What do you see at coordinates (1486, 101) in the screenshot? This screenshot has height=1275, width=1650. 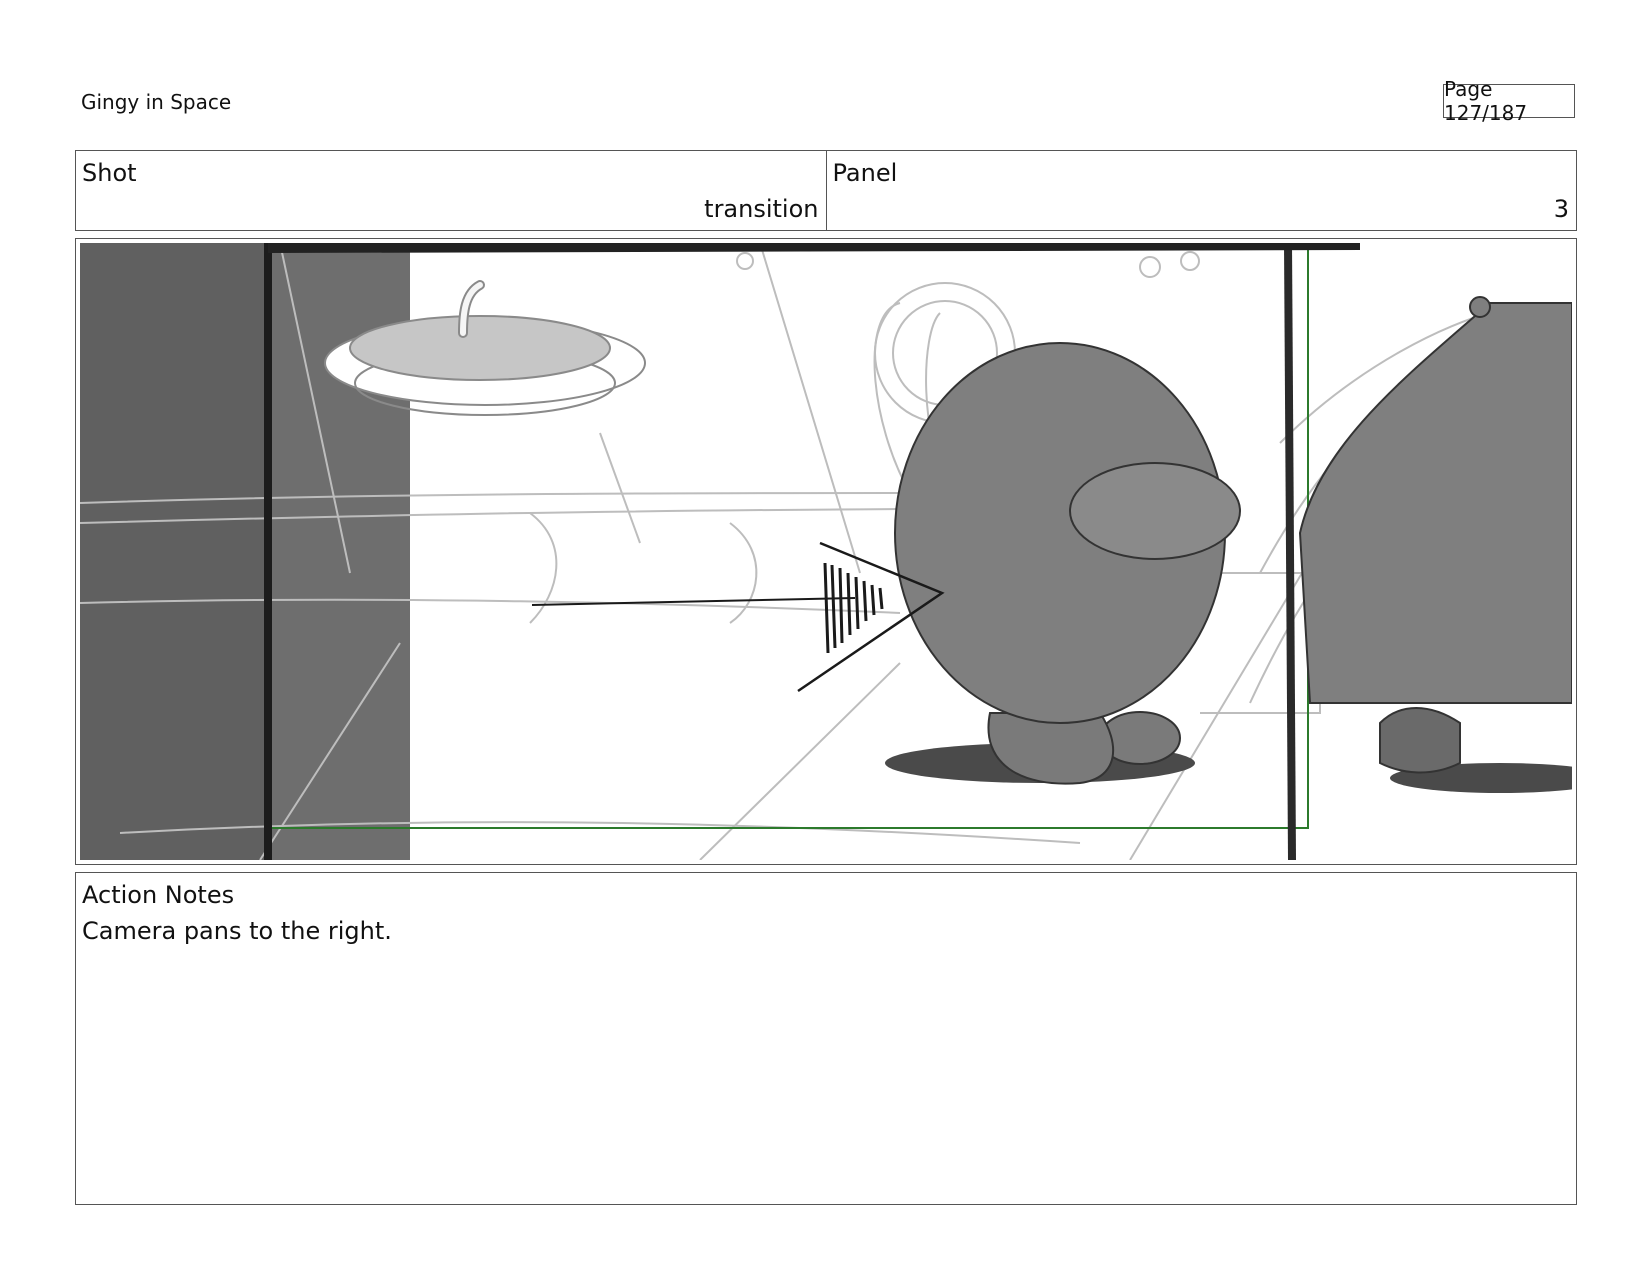 I see `page-number-text: Page 127/187` at bounding box center [1486, 101].